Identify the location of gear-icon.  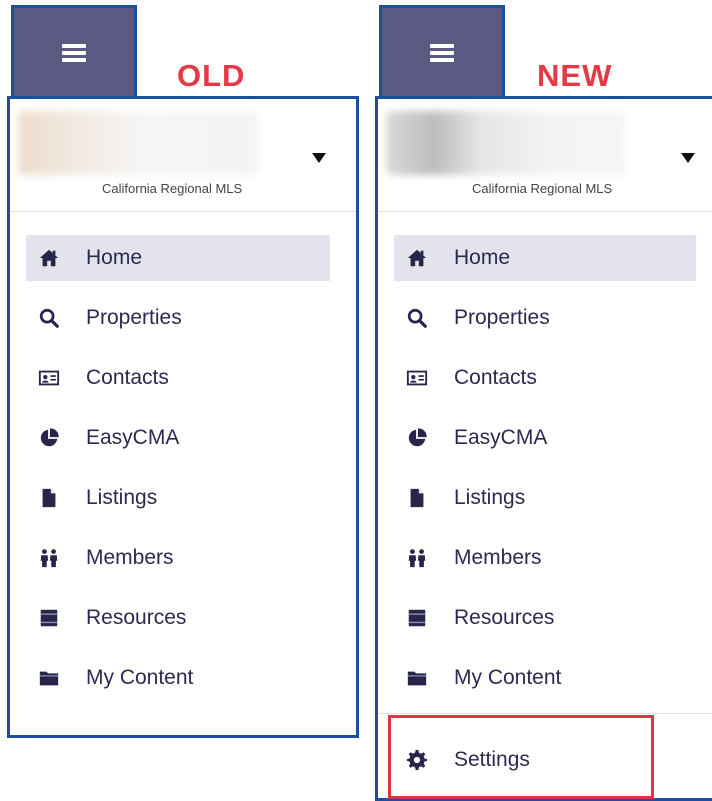
(417, 760).